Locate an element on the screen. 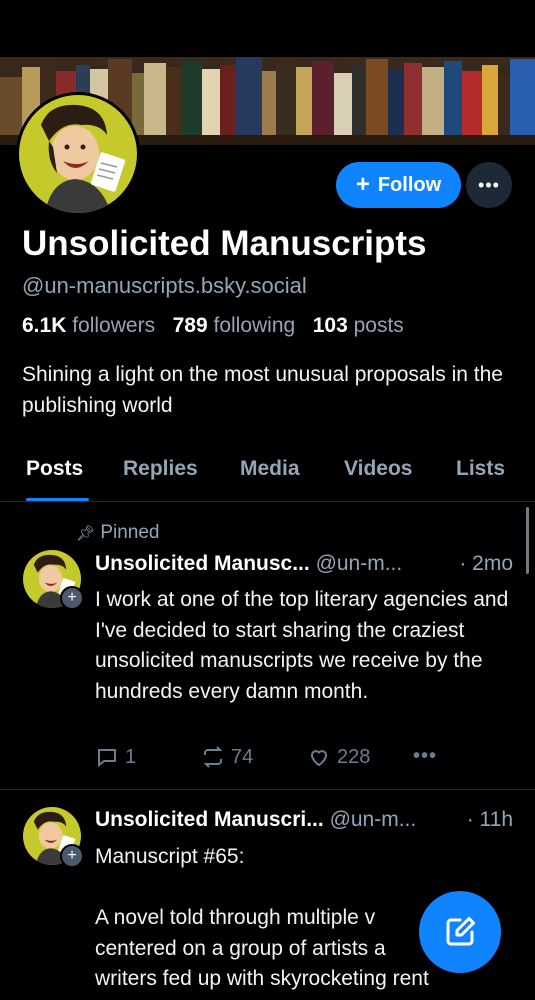  followers-link: 6.1K followers is located at coordinates (88, 325).